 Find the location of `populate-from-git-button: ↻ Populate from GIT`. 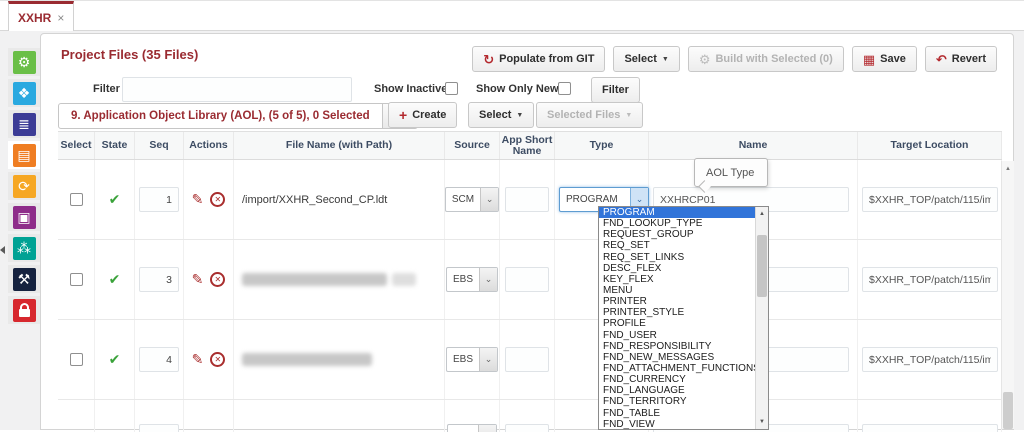

populate-from-git-button: ↻ Populate from GIT is located at coordinates (539, 59).